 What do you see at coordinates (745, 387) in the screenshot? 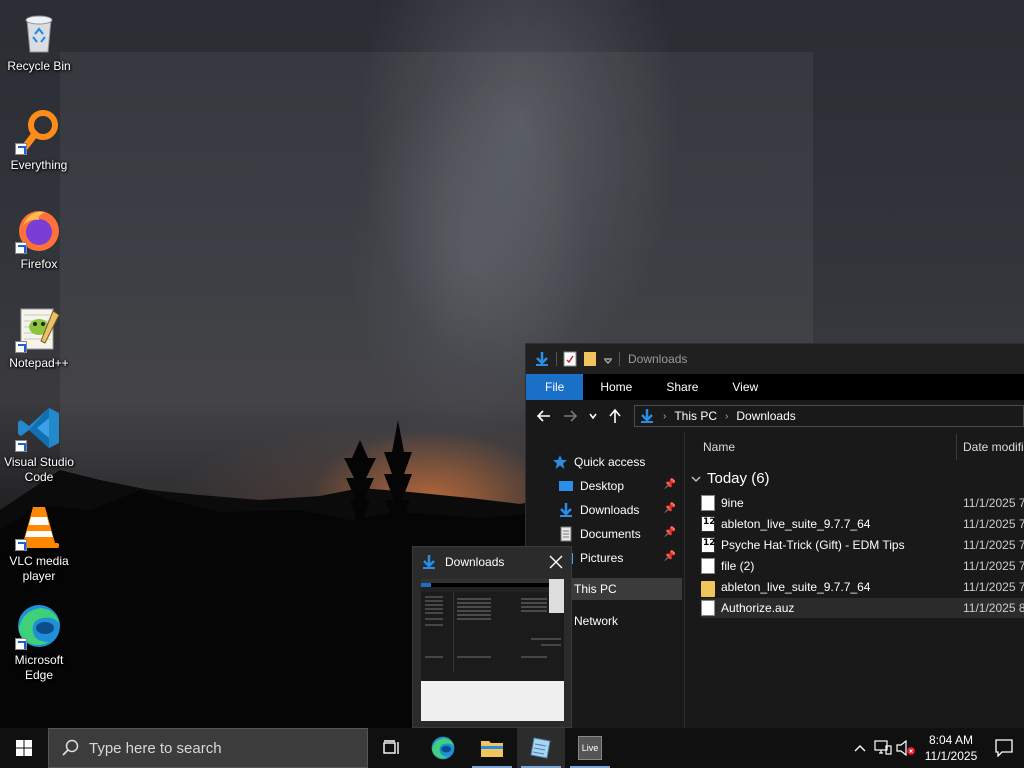
I see `tab-view: View` at bounding box center [745, 387].